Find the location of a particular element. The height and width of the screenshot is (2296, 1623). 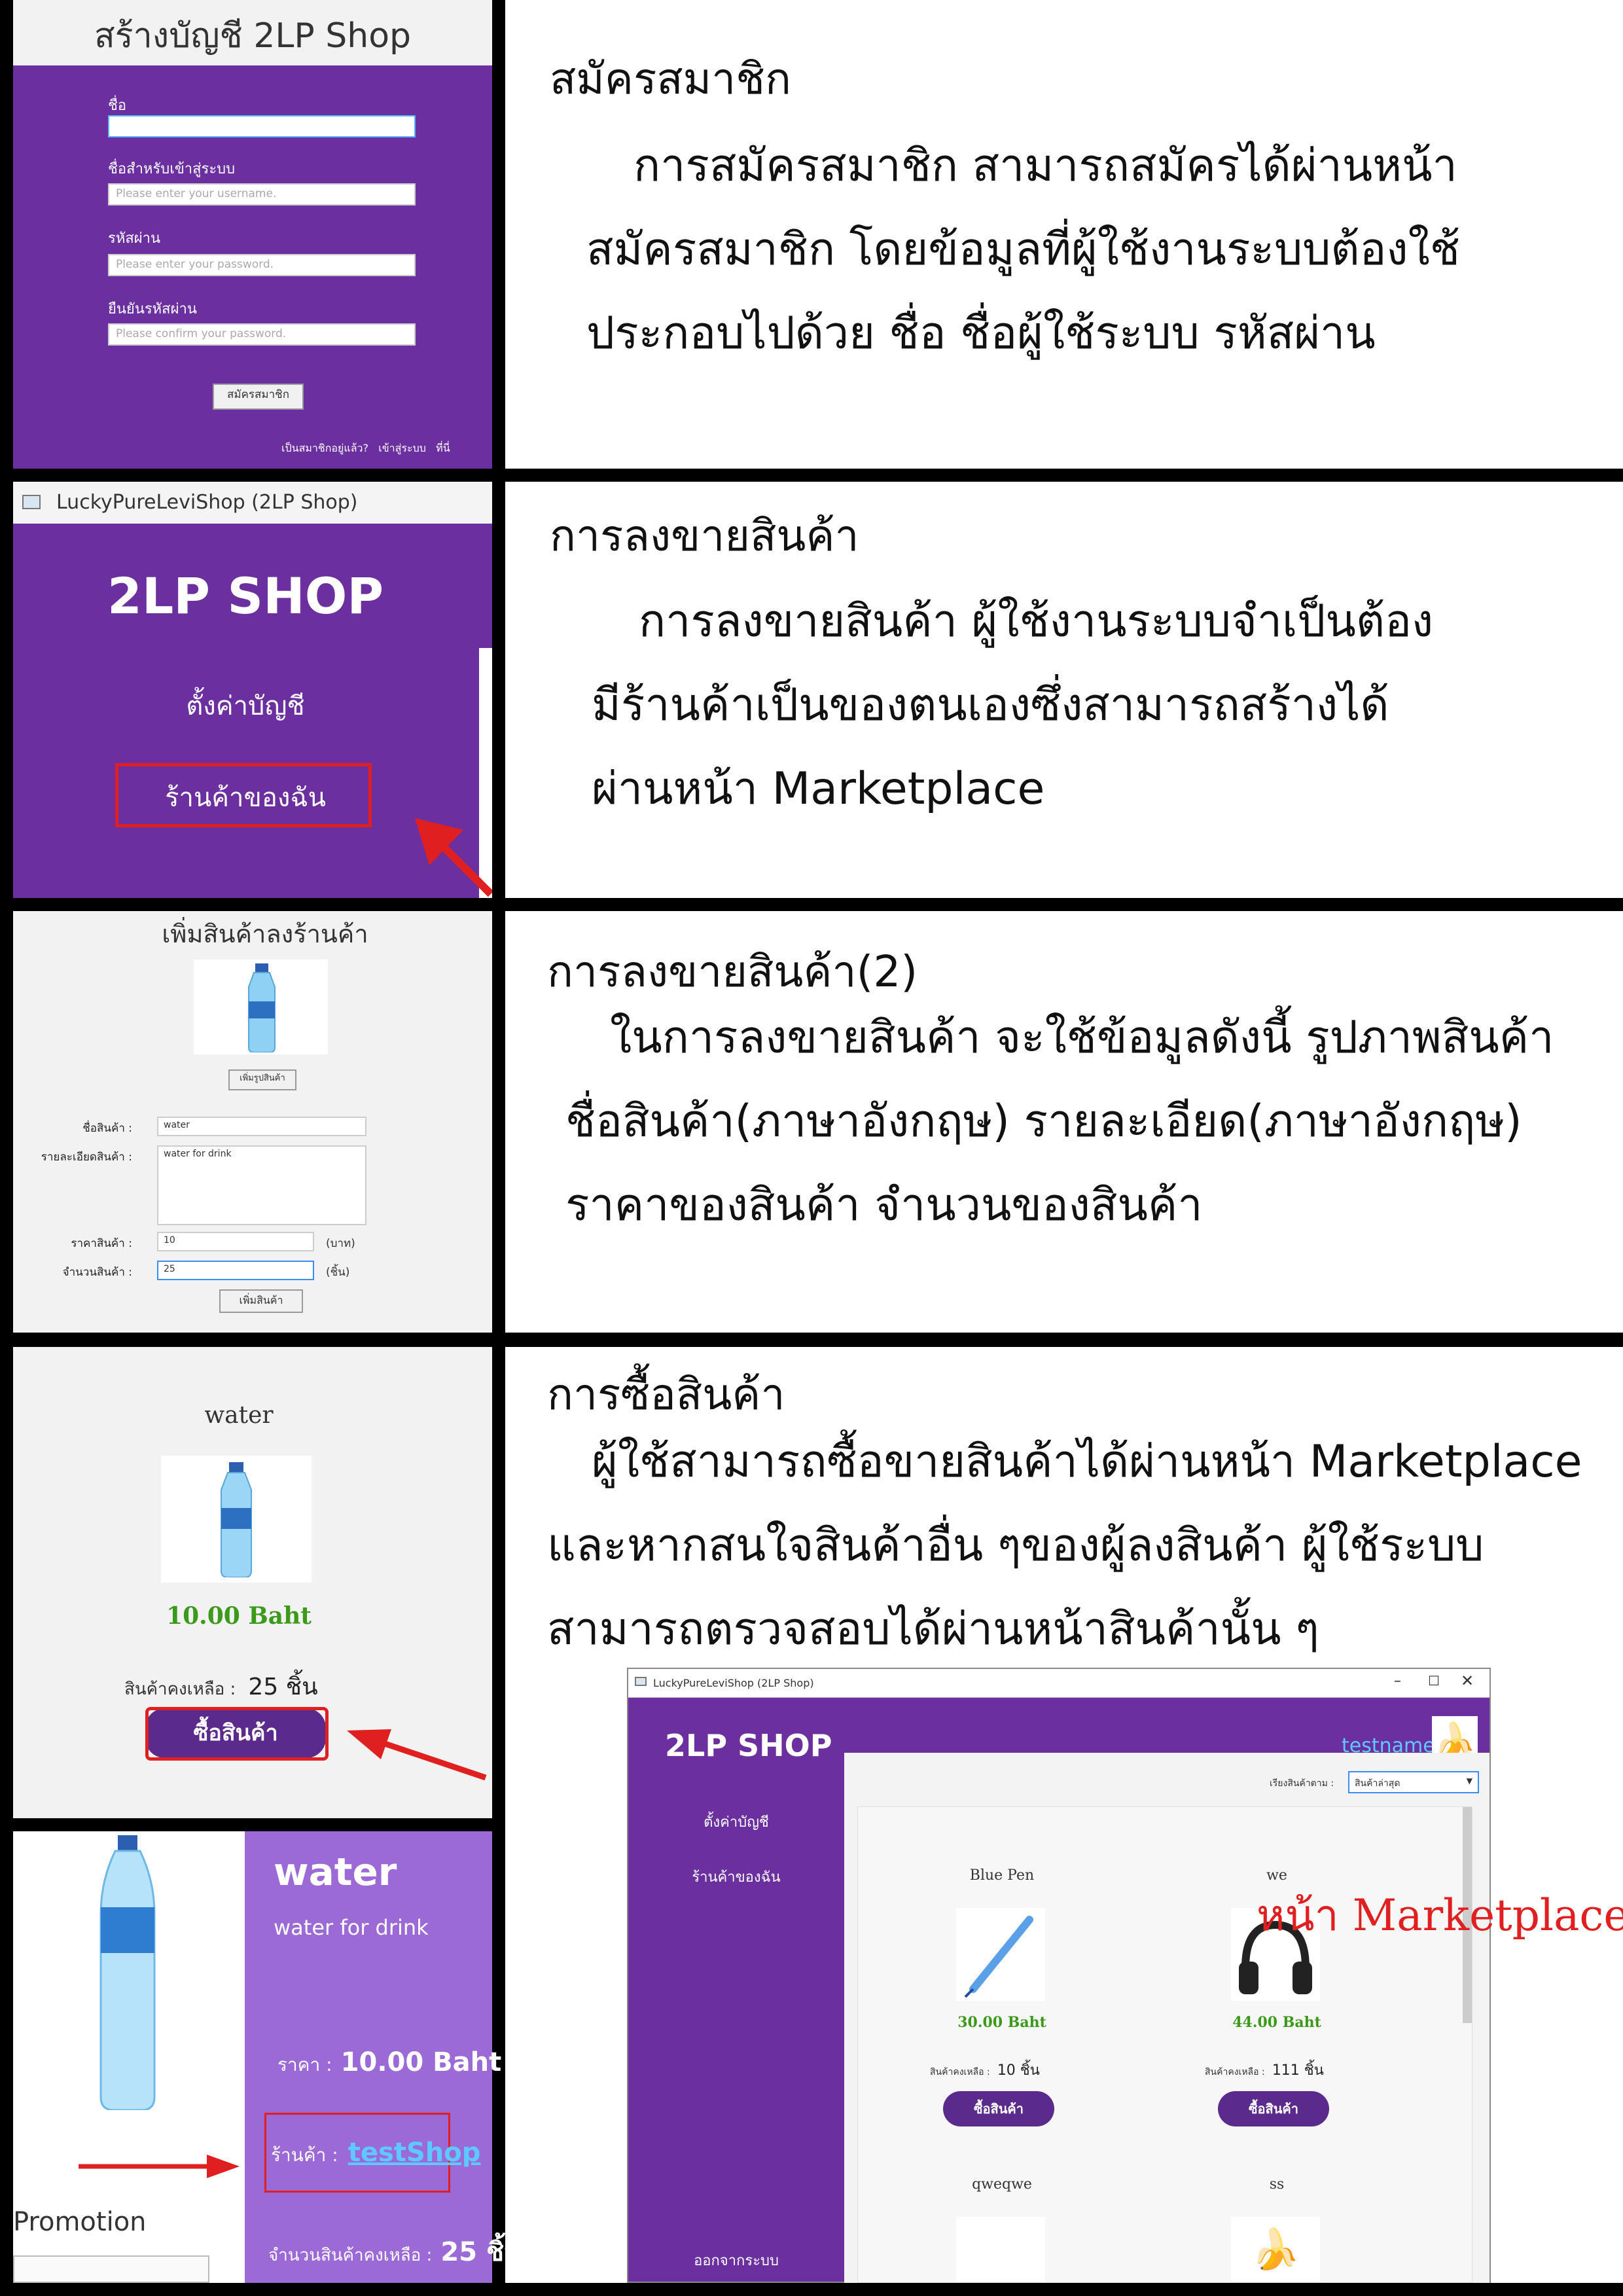

buy-button-highlight is located at coordinates (237, 1734).